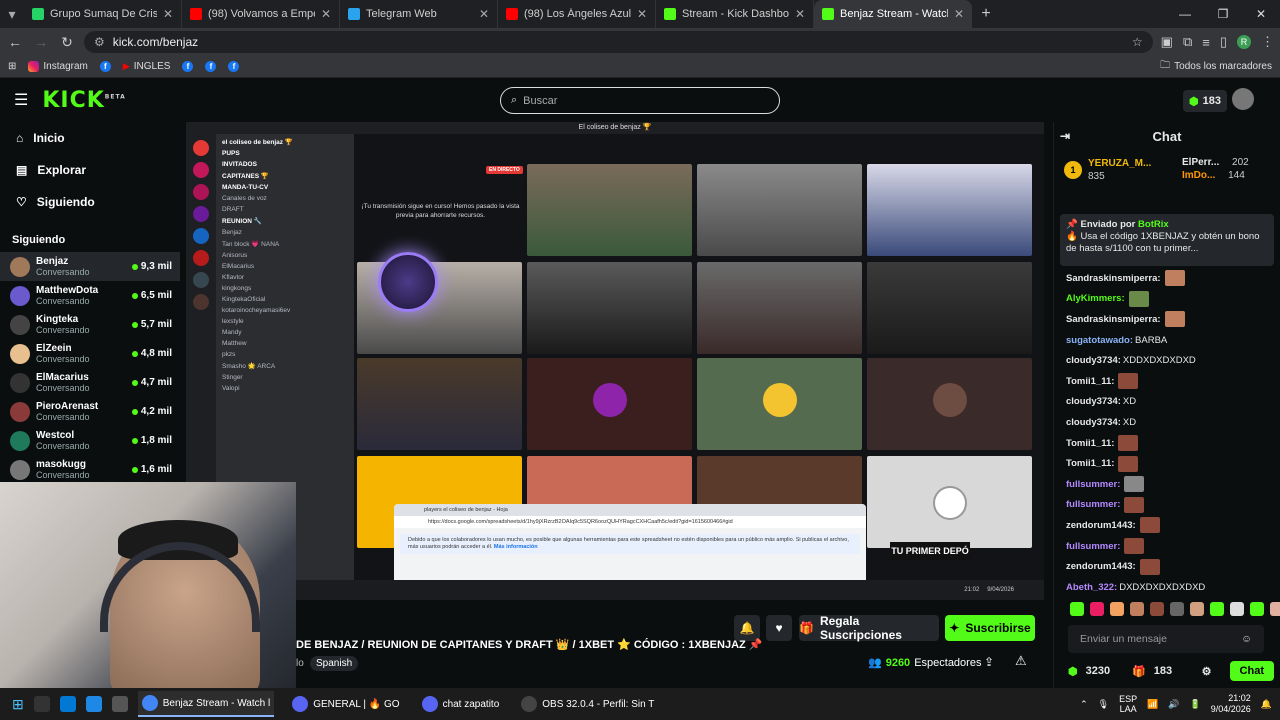  Describe the element at coordinates (99, 42) in the screenshot. I see `site-info-icon: ⚙` at that location.